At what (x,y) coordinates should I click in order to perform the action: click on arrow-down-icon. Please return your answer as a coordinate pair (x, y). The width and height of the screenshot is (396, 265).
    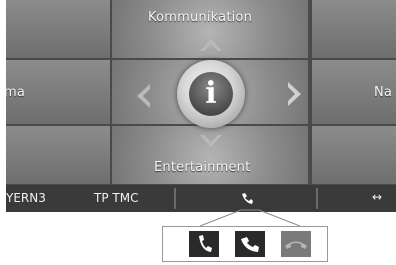
    Looking at the image, I should click on (211, 142).